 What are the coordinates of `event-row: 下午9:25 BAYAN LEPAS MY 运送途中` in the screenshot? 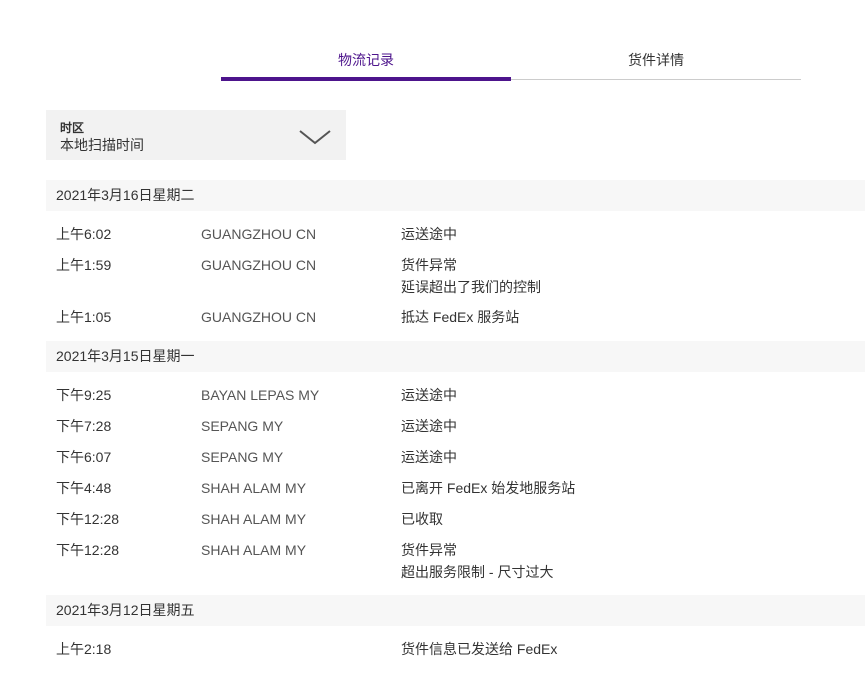 It's located at (455, 399).